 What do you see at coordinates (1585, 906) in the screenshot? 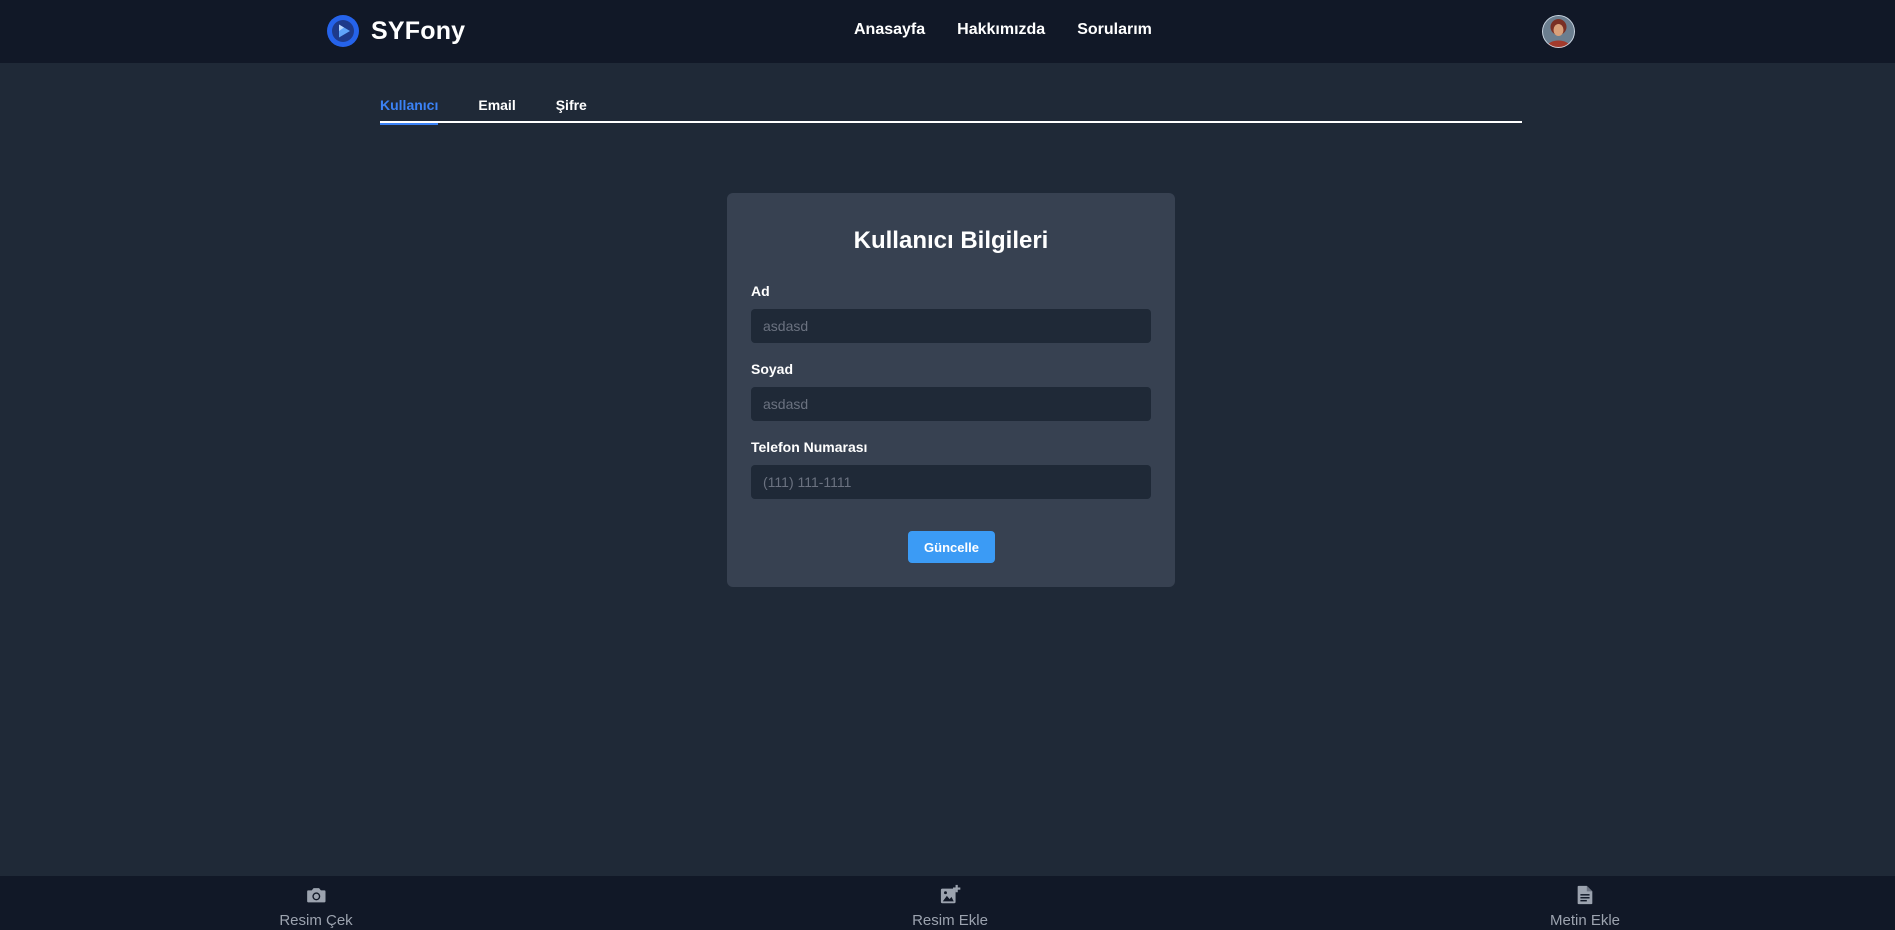
I see `add-text-button: Metin Ekle` at bounding box center [1585, 906].